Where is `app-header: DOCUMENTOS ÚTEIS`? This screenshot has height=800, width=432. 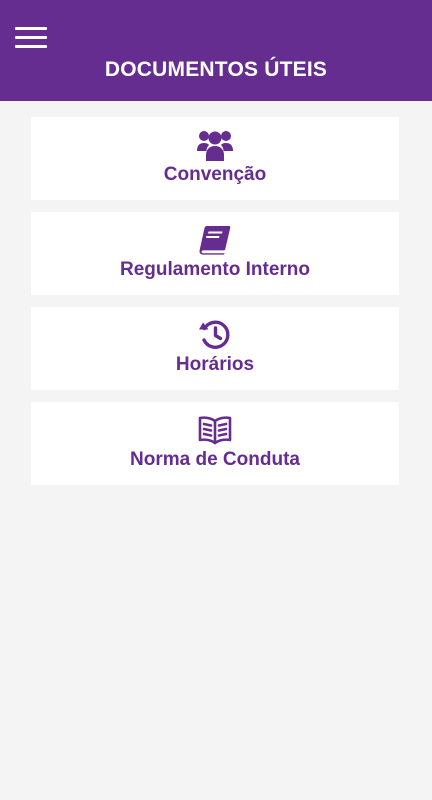
app-header: DOCUMENTOS ÚTEIS is located at coordinates (216, 50).